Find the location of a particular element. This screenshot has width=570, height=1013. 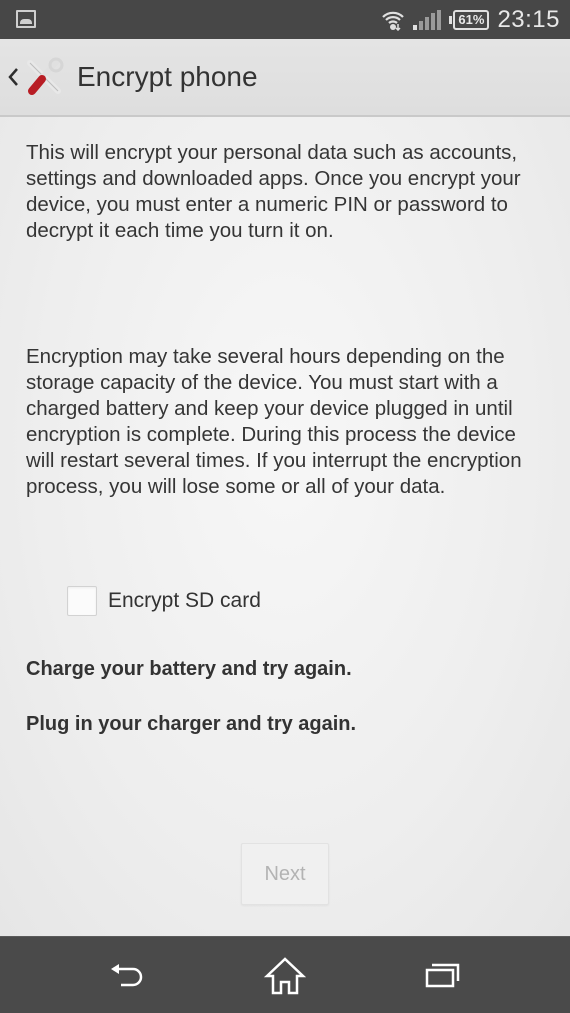

battery-level: 61% is located at coordinates (471, 19).